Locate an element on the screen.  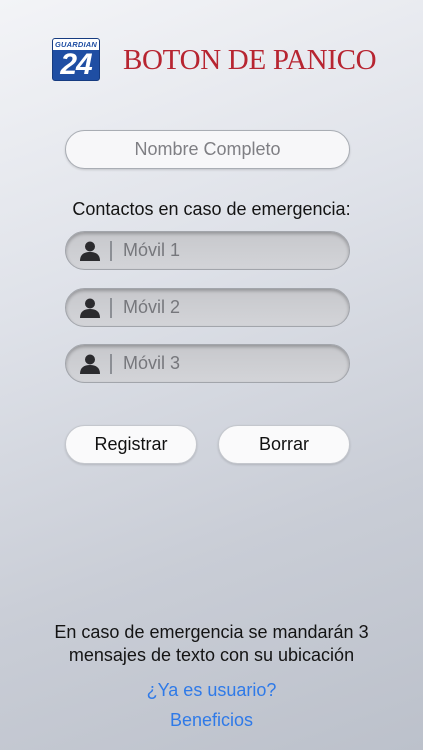
mobile-3-field is located at coordinates (207, 363).